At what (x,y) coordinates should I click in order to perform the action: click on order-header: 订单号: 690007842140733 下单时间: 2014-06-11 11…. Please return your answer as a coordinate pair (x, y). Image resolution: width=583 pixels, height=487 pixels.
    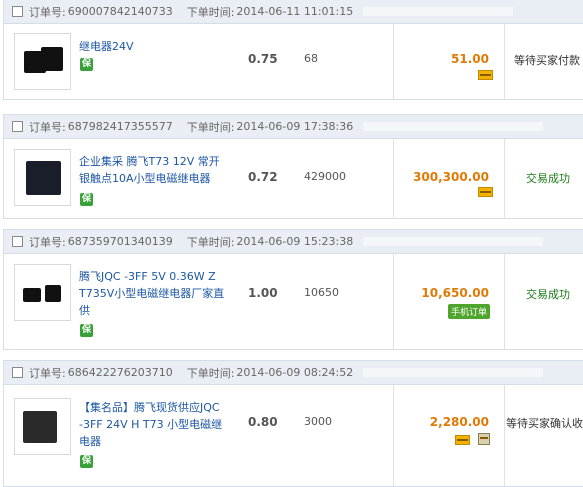
    Looking at the image, I should click on (293, 12).